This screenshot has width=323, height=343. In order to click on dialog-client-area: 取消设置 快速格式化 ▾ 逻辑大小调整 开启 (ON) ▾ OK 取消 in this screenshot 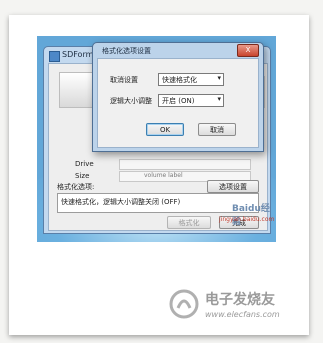, I will do `click(178, 103)`.